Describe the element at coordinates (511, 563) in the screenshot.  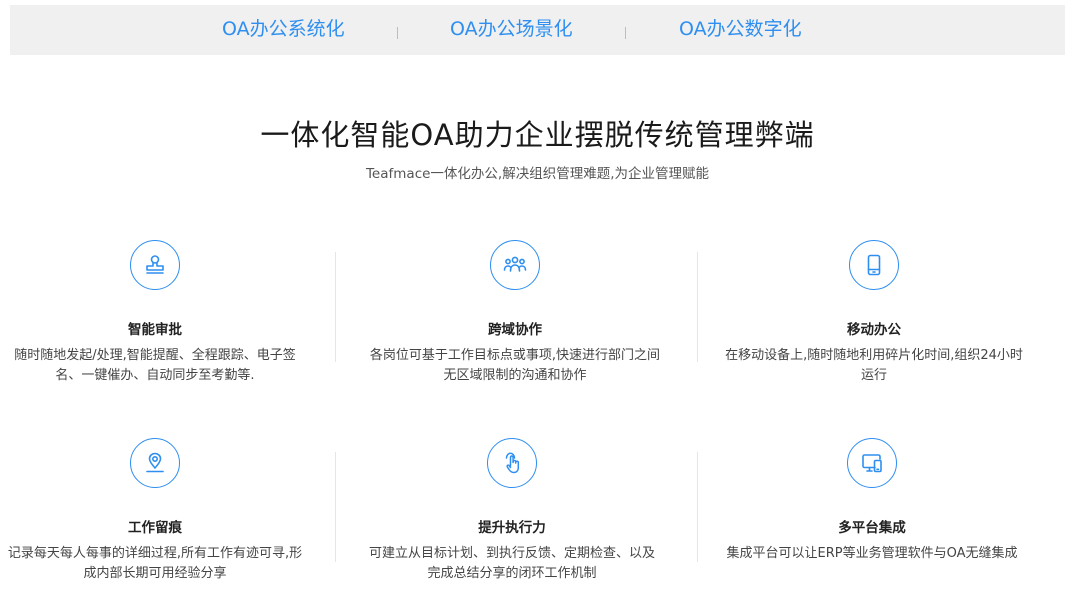
I see `feature-description: 可建立从目标计划、到执行反馈、定期检查、以及完成总结分享的闭环工作机制` at that location.